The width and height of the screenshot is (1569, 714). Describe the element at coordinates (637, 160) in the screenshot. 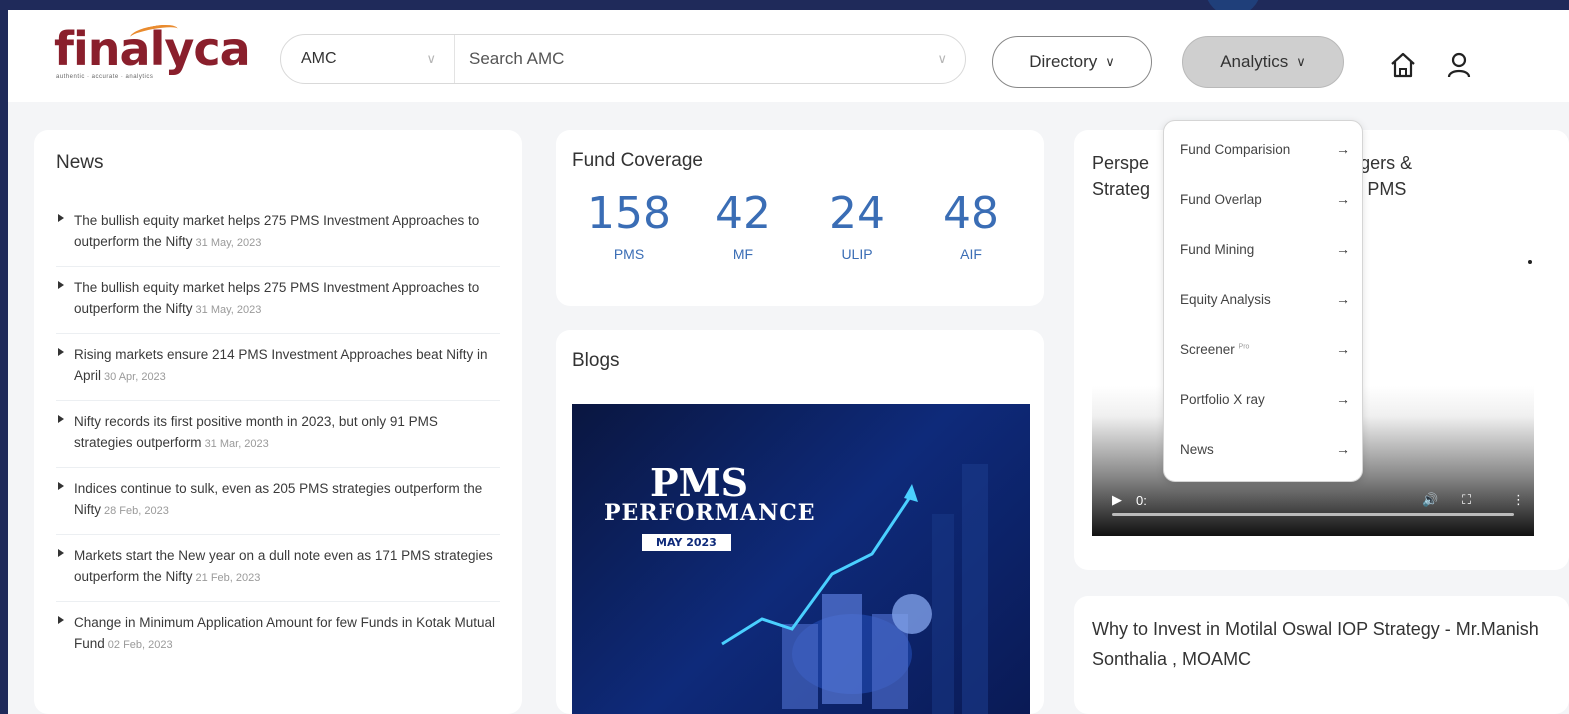

I see `fund-coverage-title: Fund Coverage` at that location.